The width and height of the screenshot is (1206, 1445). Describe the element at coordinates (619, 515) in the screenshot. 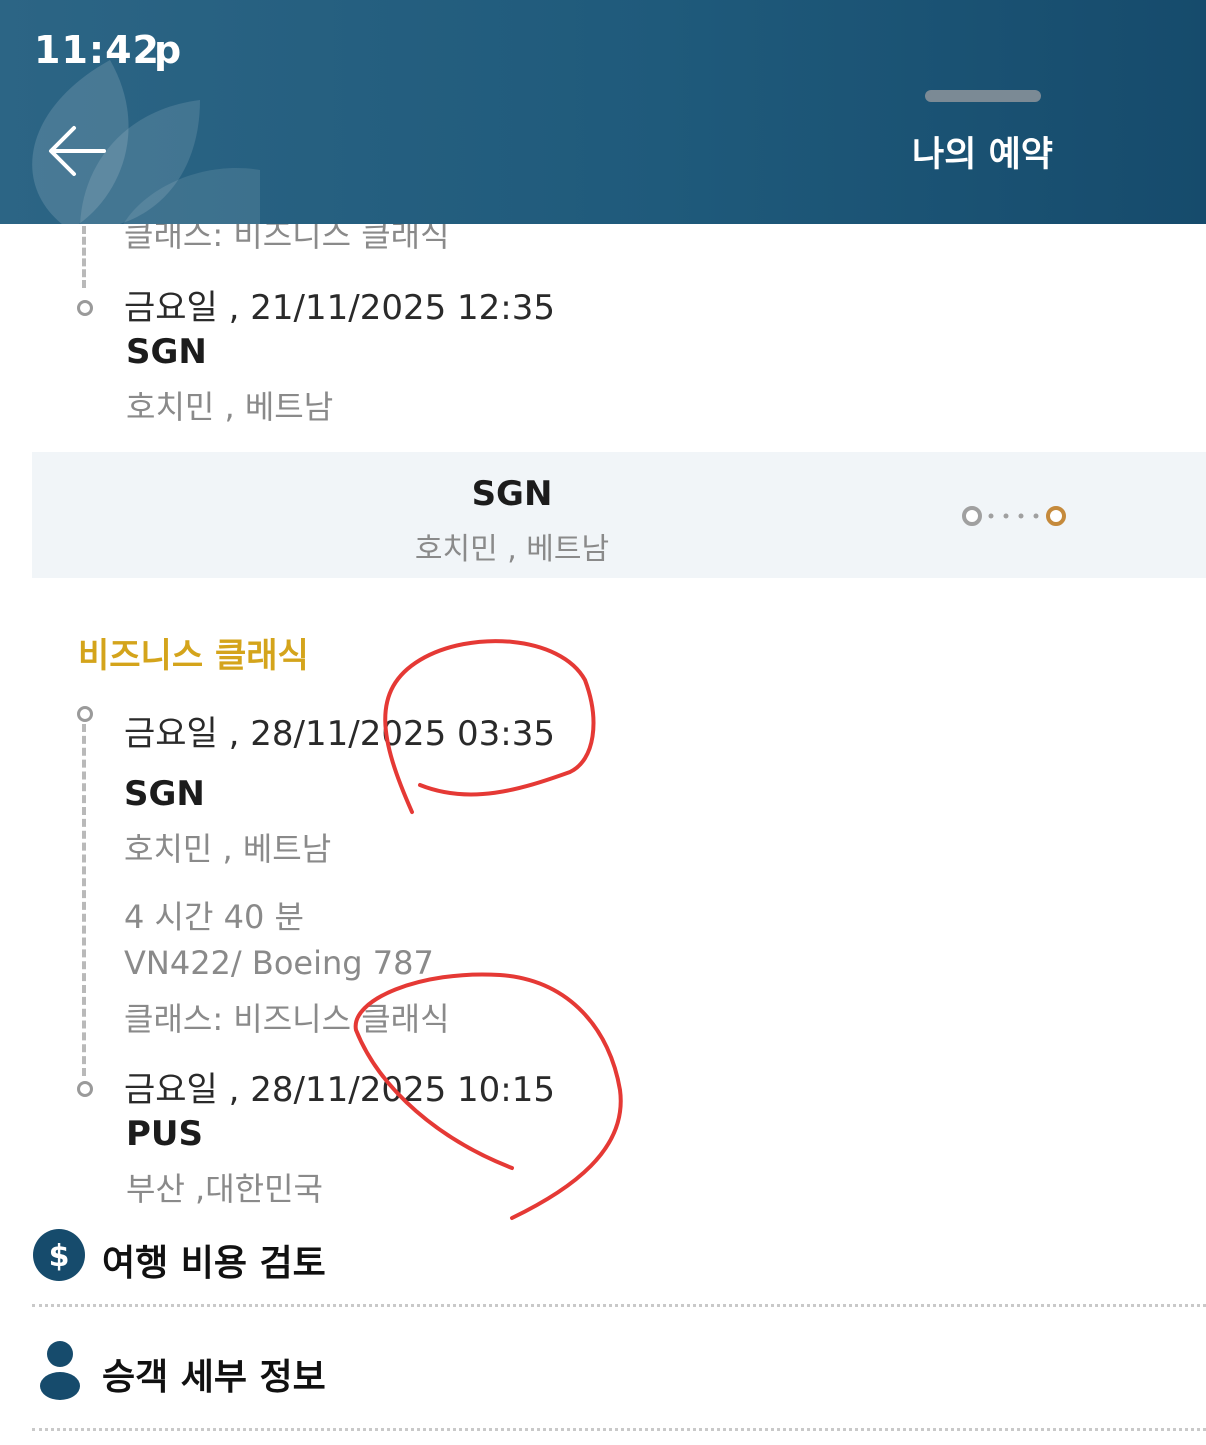

I see `stopover-banner: SGN 호치민 , 베트남` at that location.